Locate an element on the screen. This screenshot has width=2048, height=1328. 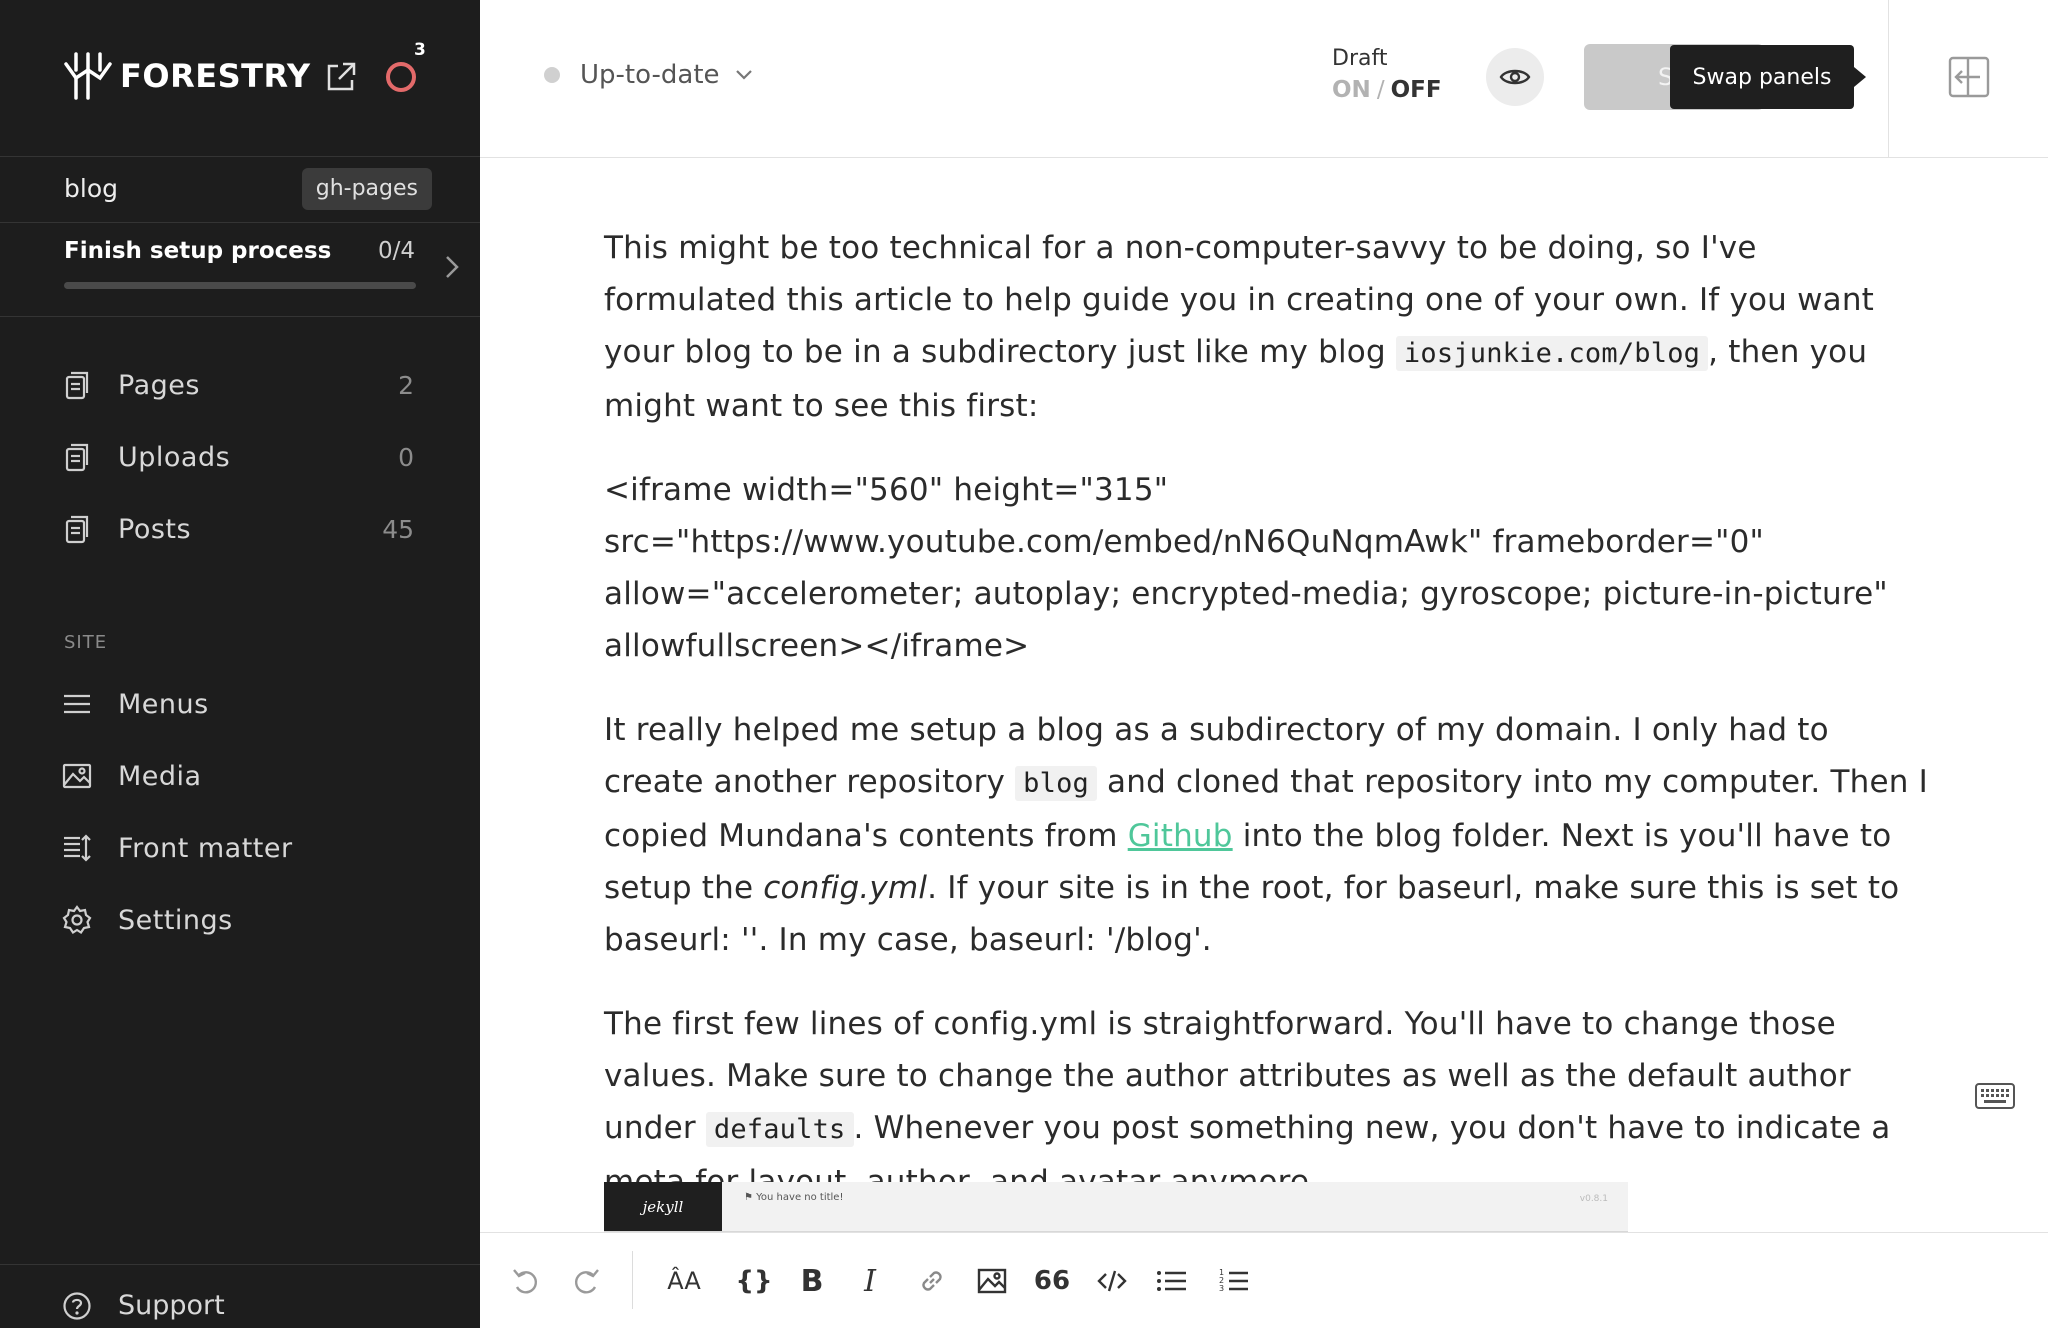
redo-icon is located at coordinates (586, 1281).